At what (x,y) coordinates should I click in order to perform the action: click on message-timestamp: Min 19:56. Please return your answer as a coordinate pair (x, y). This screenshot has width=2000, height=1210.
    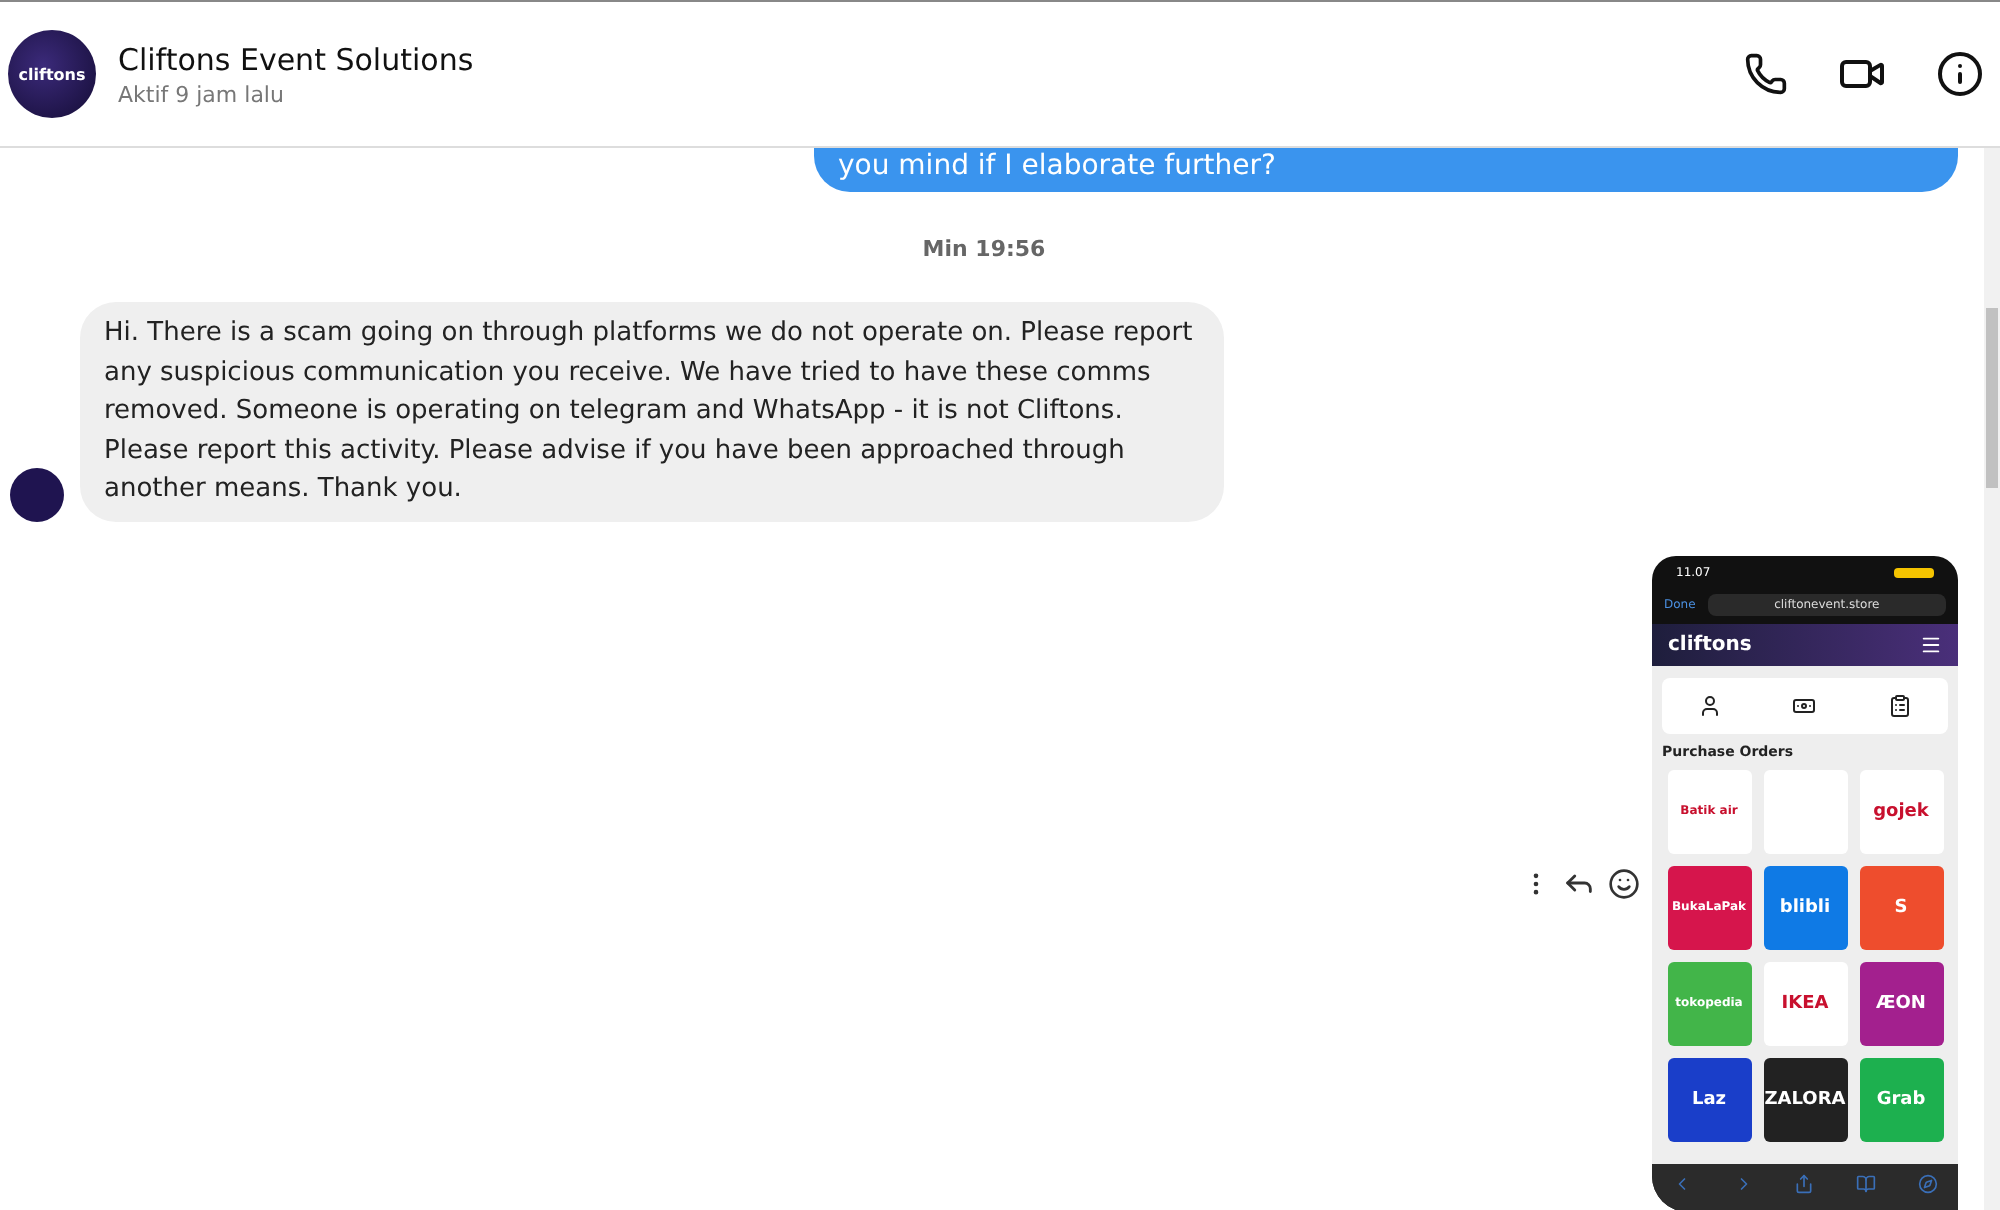
    Looking at the image, I should click on (984, 249).